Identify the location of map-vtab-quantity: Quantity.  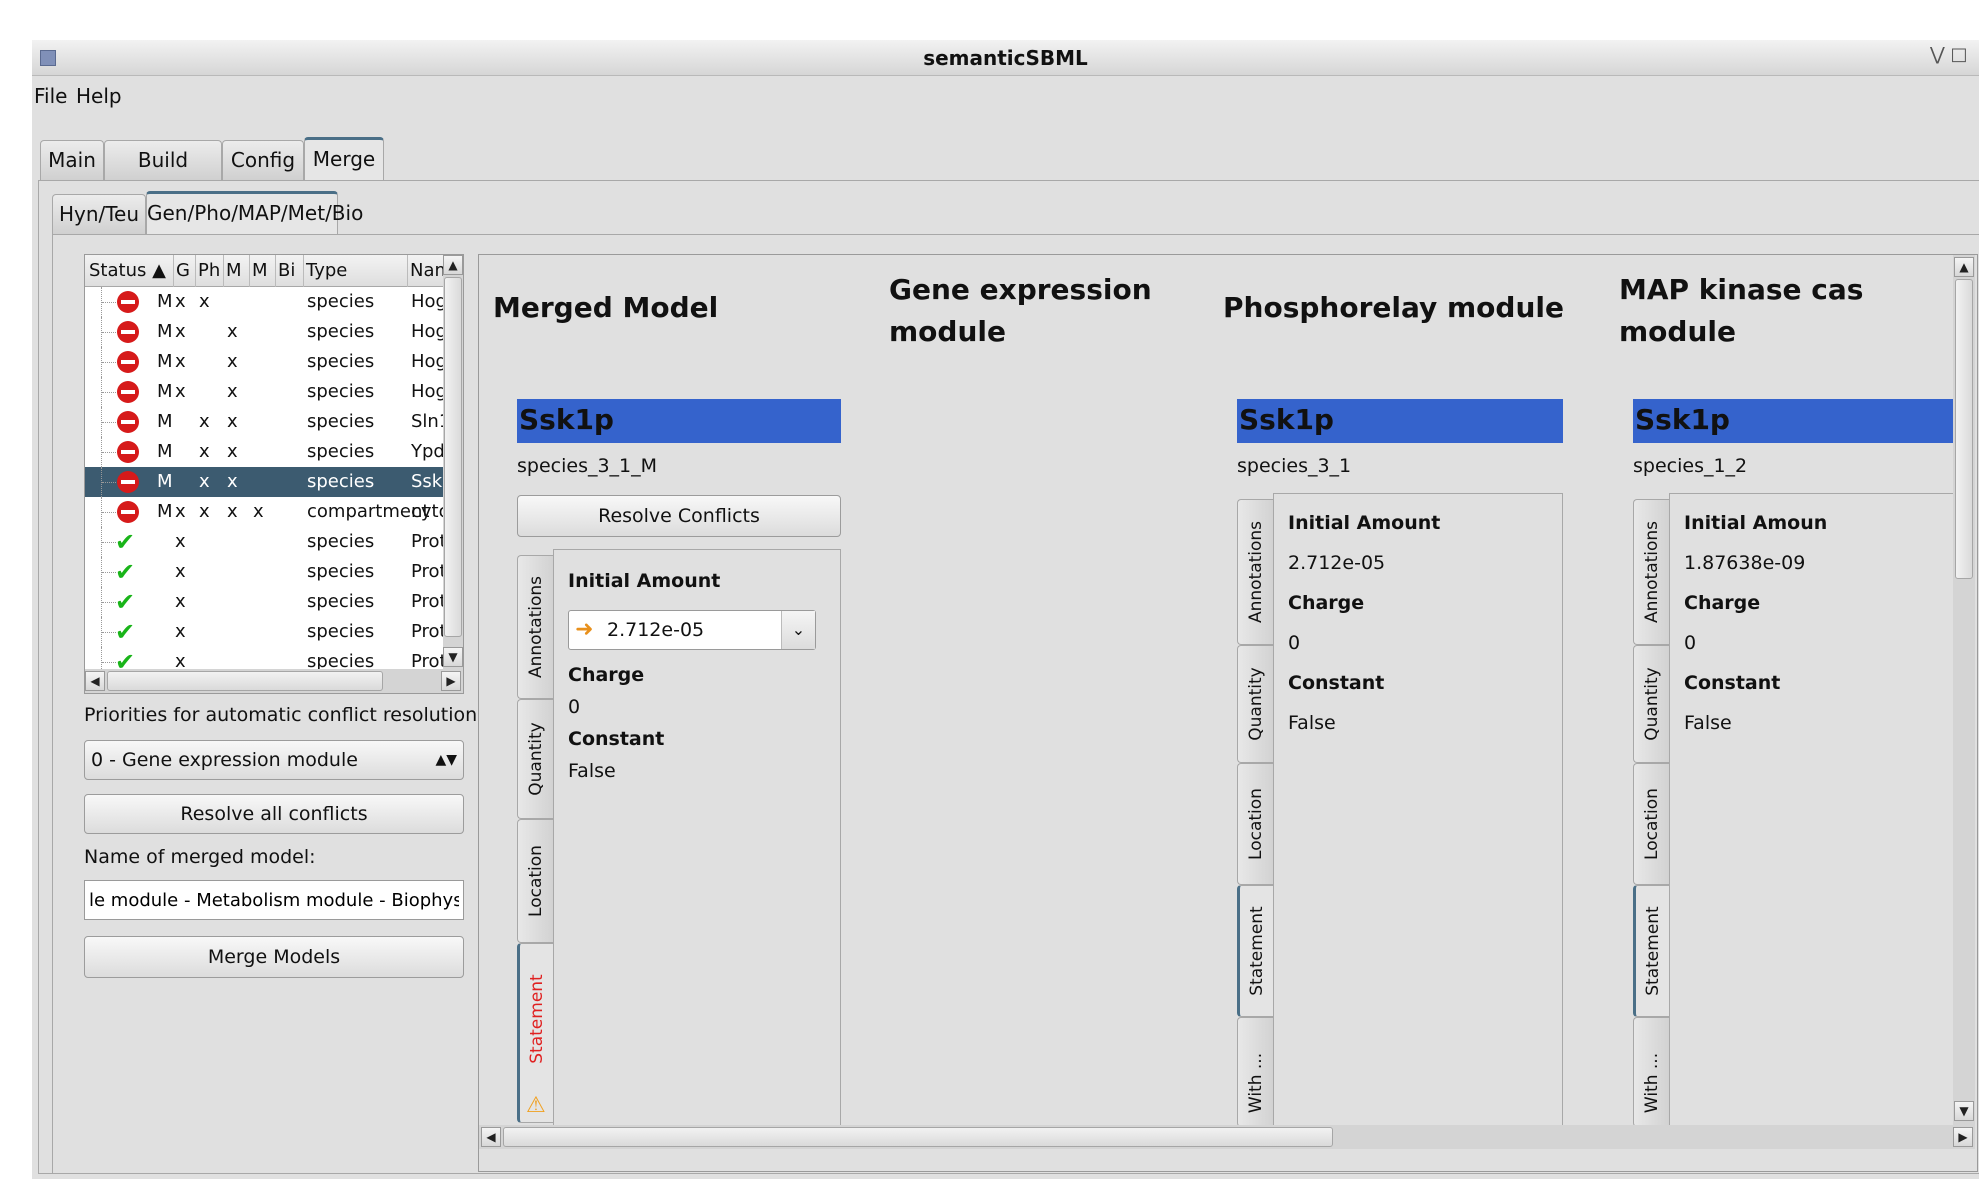
(1651, 704).